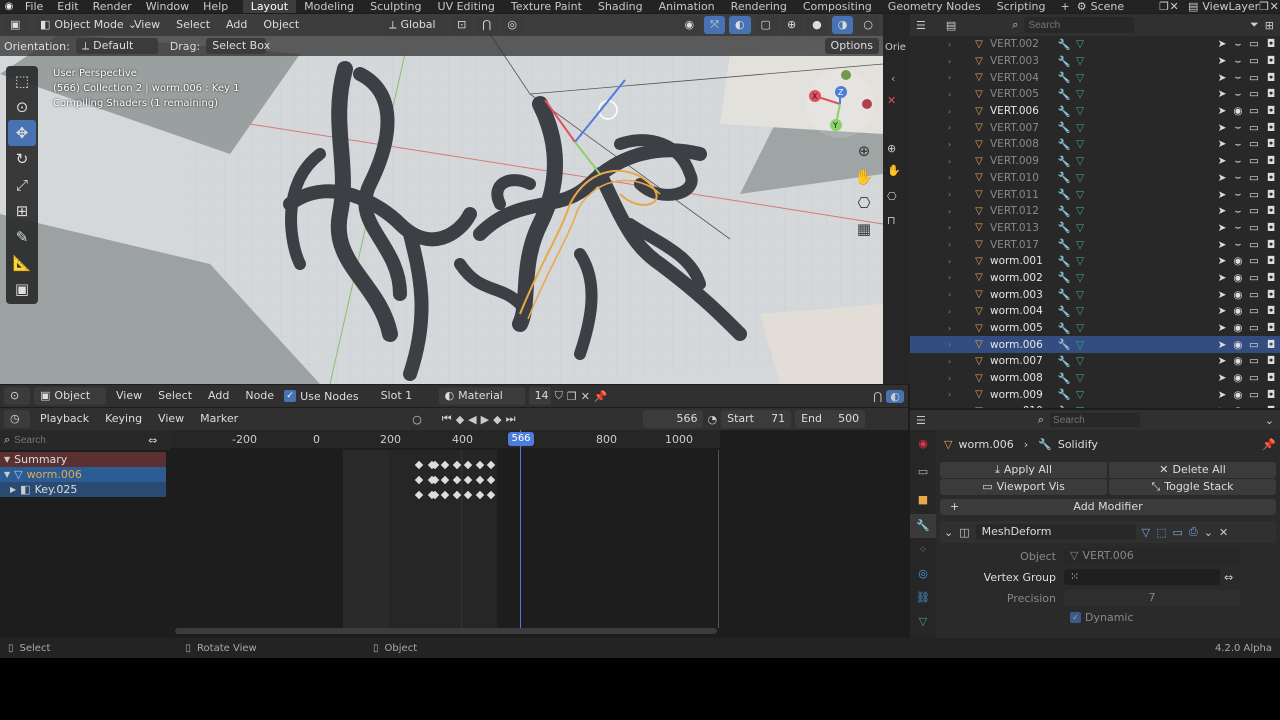  What do you see at coordinates (1095, 278) in the screenshot?
I see `outliner-item: › ▽ worm.002 🔧 ▽ ➤ ◉ ▭ ◘` at bounding box center [1095, 278].